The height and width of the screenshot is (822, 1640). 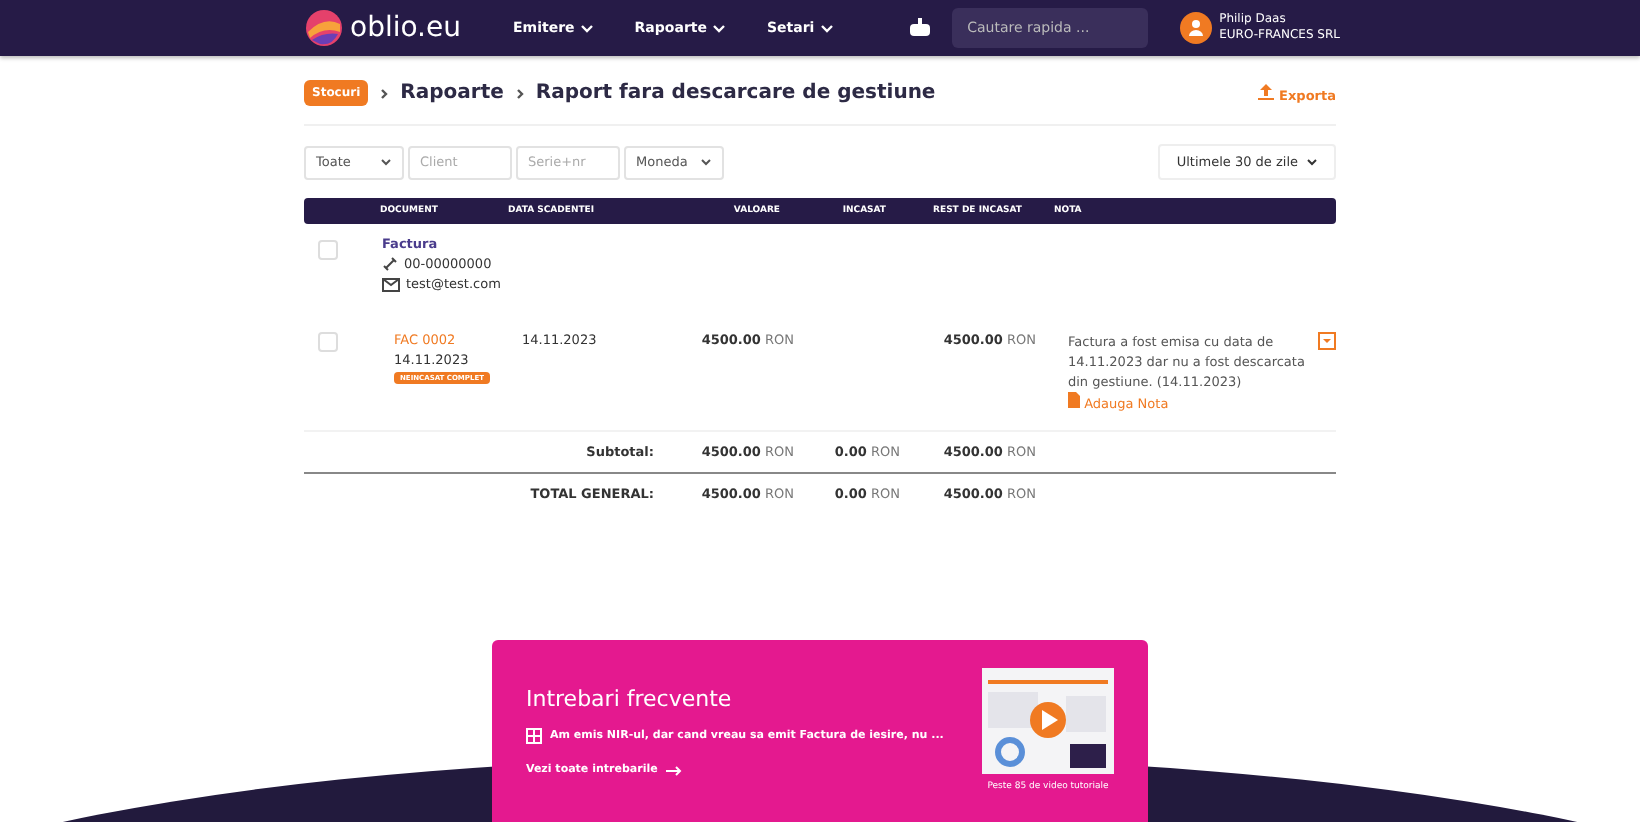 What do you see at coordinates (1266, 91) in the screenshot?
I see `upload-icon` at bounding box center [1266, 91].